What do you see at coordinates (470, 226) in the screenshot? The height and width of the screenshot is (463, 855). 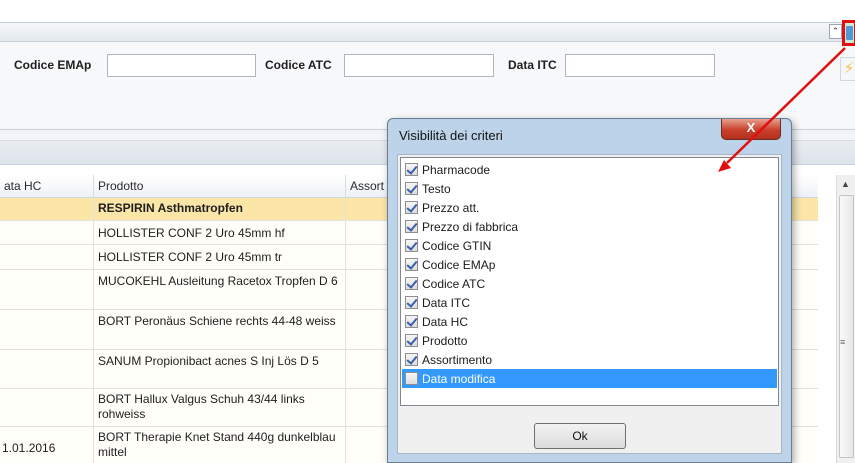 I see `criteria-label: Prezzo di fabbrica` at bounding box center [470, 226].